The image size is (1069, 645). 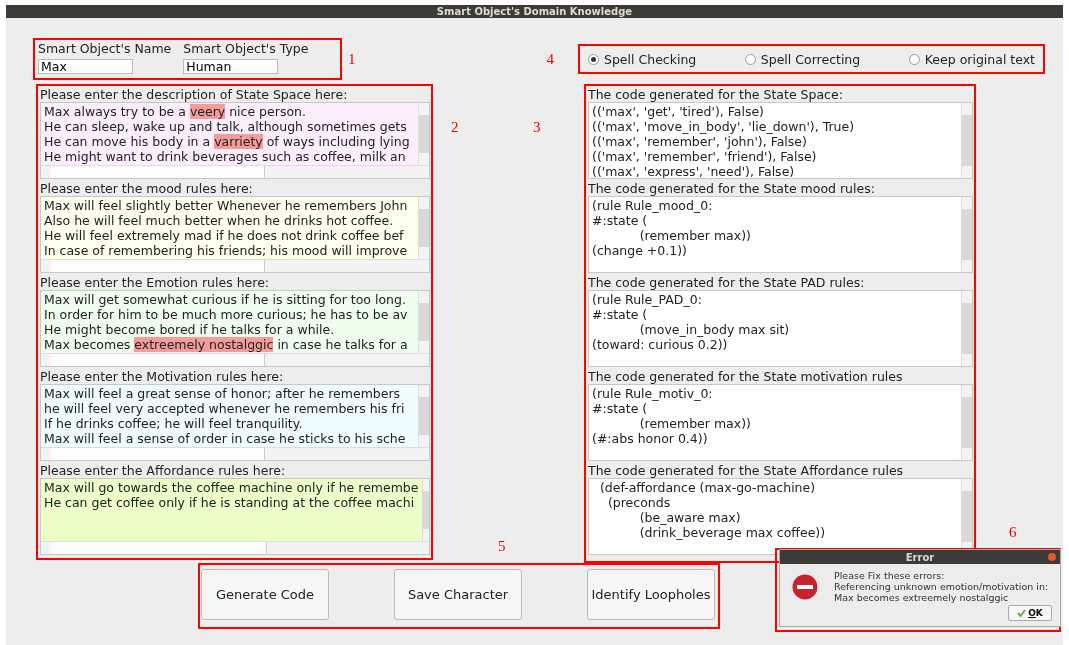 What do you see at coordinates (163, 471) in the screenshot?
I see `section-label: Please enter the Affordance rules here:` at bounding box center [163, 471].